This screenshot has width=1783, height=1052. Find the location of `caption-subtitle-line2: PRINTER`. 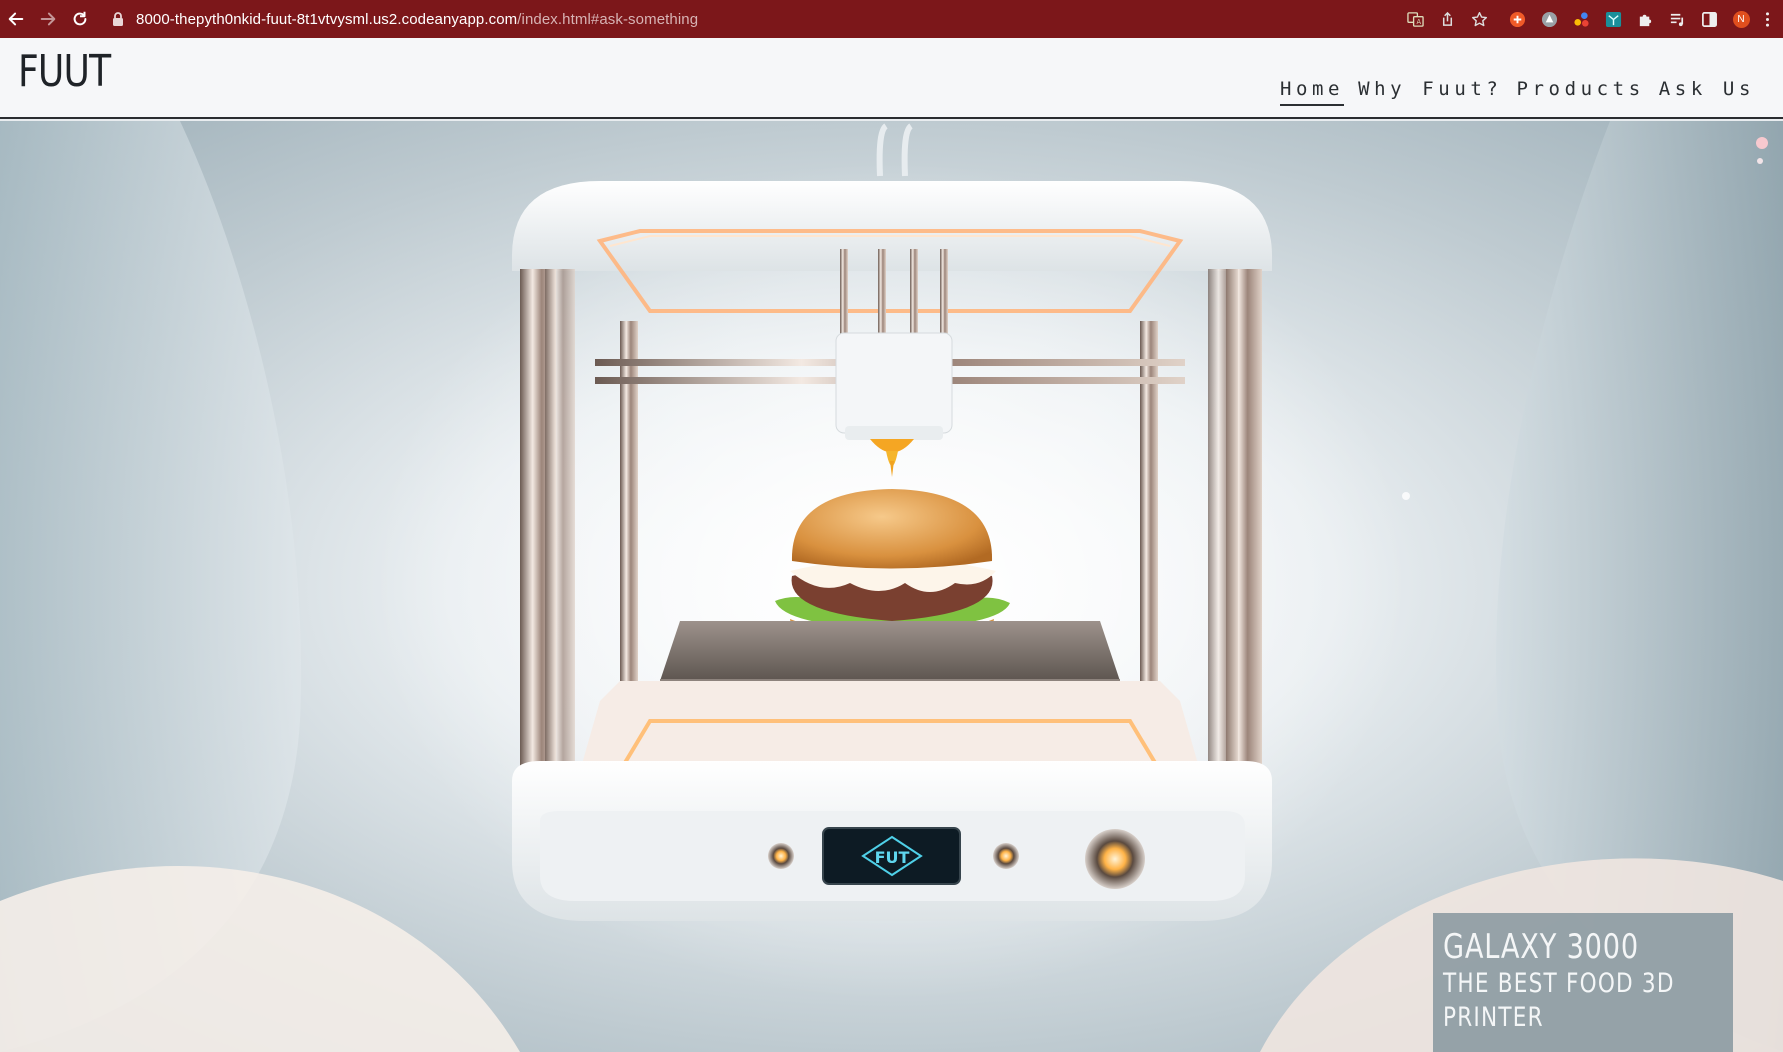

caption-subtitle-line2: PRINTER is located at coordinates (1493, 1017).